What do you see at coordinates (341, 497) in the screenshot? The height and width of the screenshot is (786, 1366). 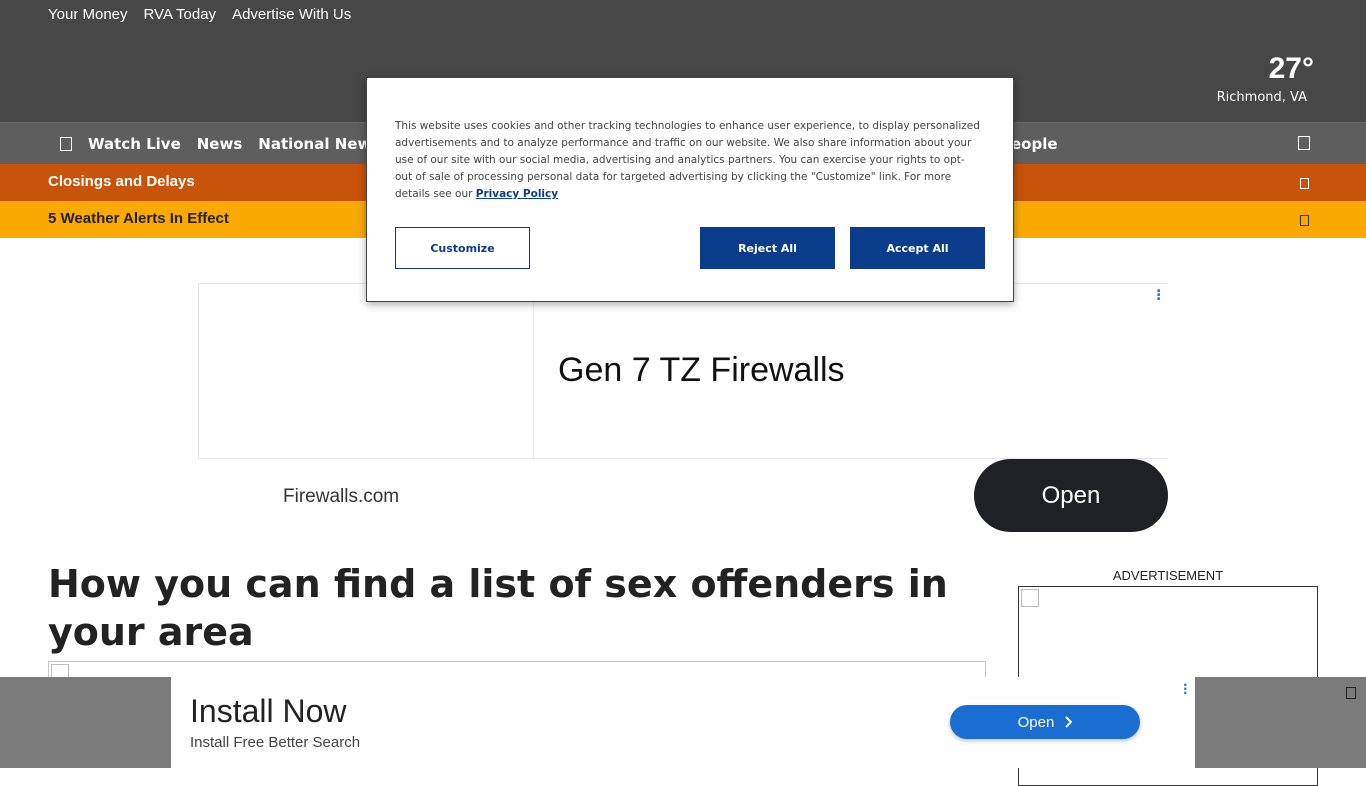 I see `ad-domain: Firewalls.com` at bounding box center [341, 497].